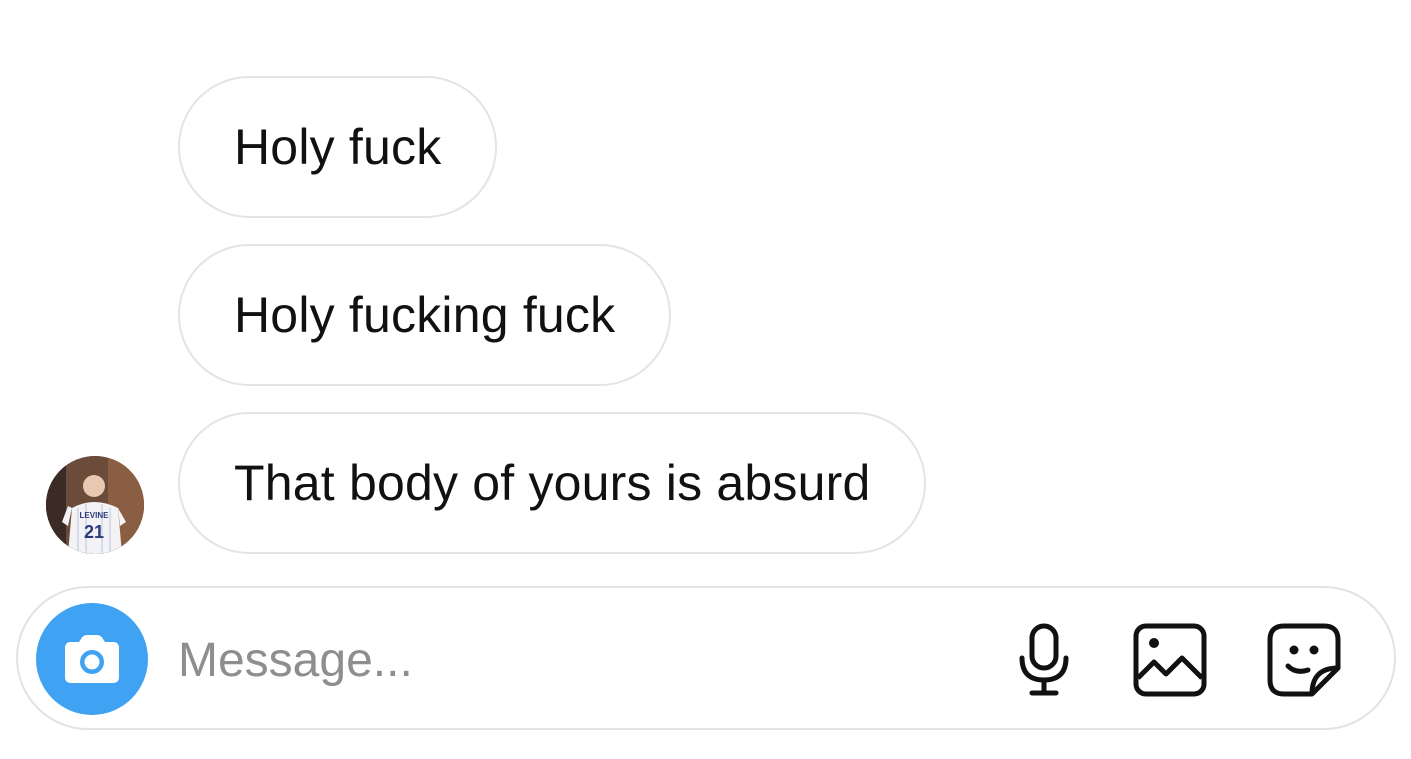 The width and height of the screenshot is (1411, 759). What do you see at coordinates (578, 660) in the screenshot?
I see `message-input` at bounding box center [578, 660].